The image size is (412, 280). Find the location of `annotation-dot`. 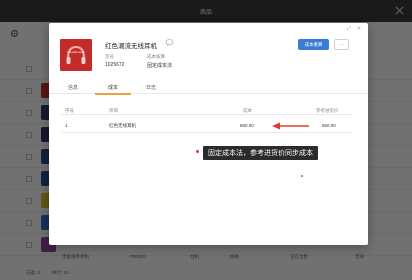

annotation-dot is located at coordinates (197, 151).